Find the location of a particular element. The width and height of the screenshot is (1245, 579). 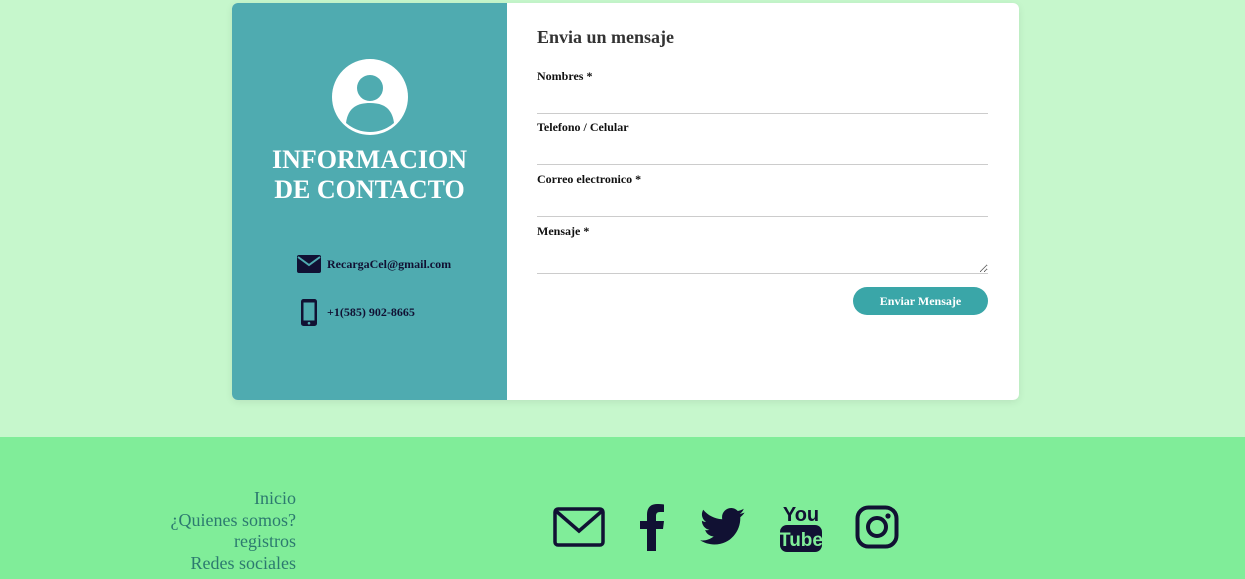

message-field-group: Mensaje * is located at coordinates (762, 249).